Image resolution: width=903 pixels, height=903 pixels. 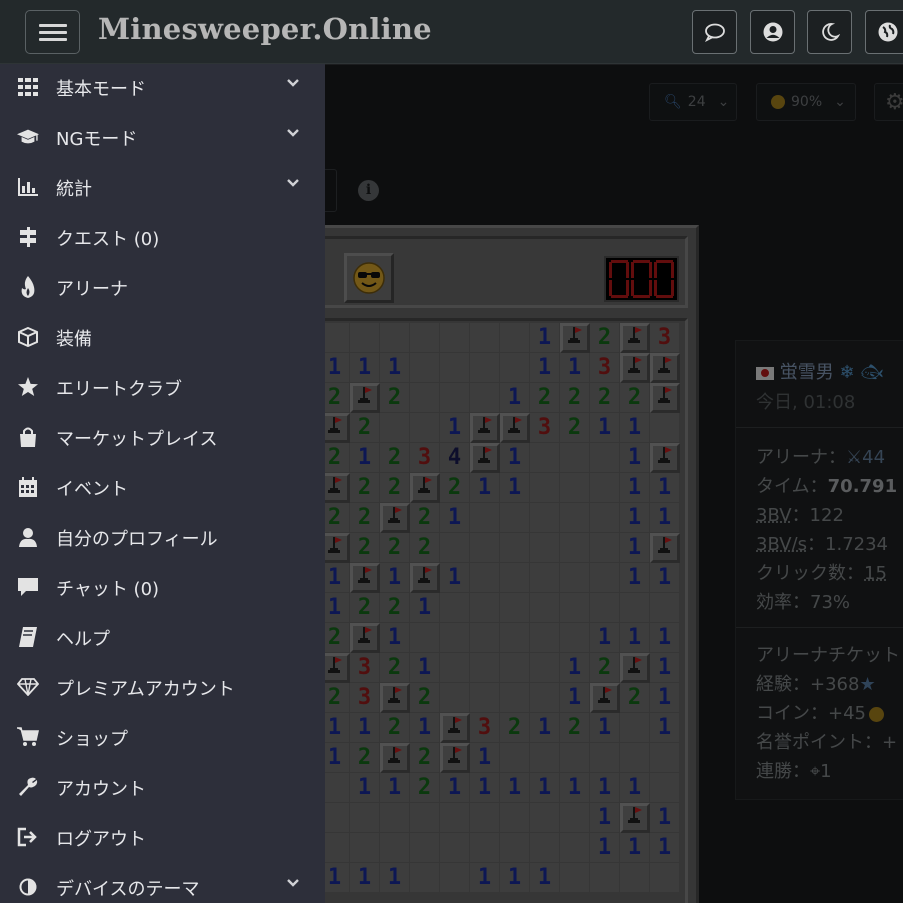 I want to click on sidebar-item: アリーナ, so click(x=162, y=287).